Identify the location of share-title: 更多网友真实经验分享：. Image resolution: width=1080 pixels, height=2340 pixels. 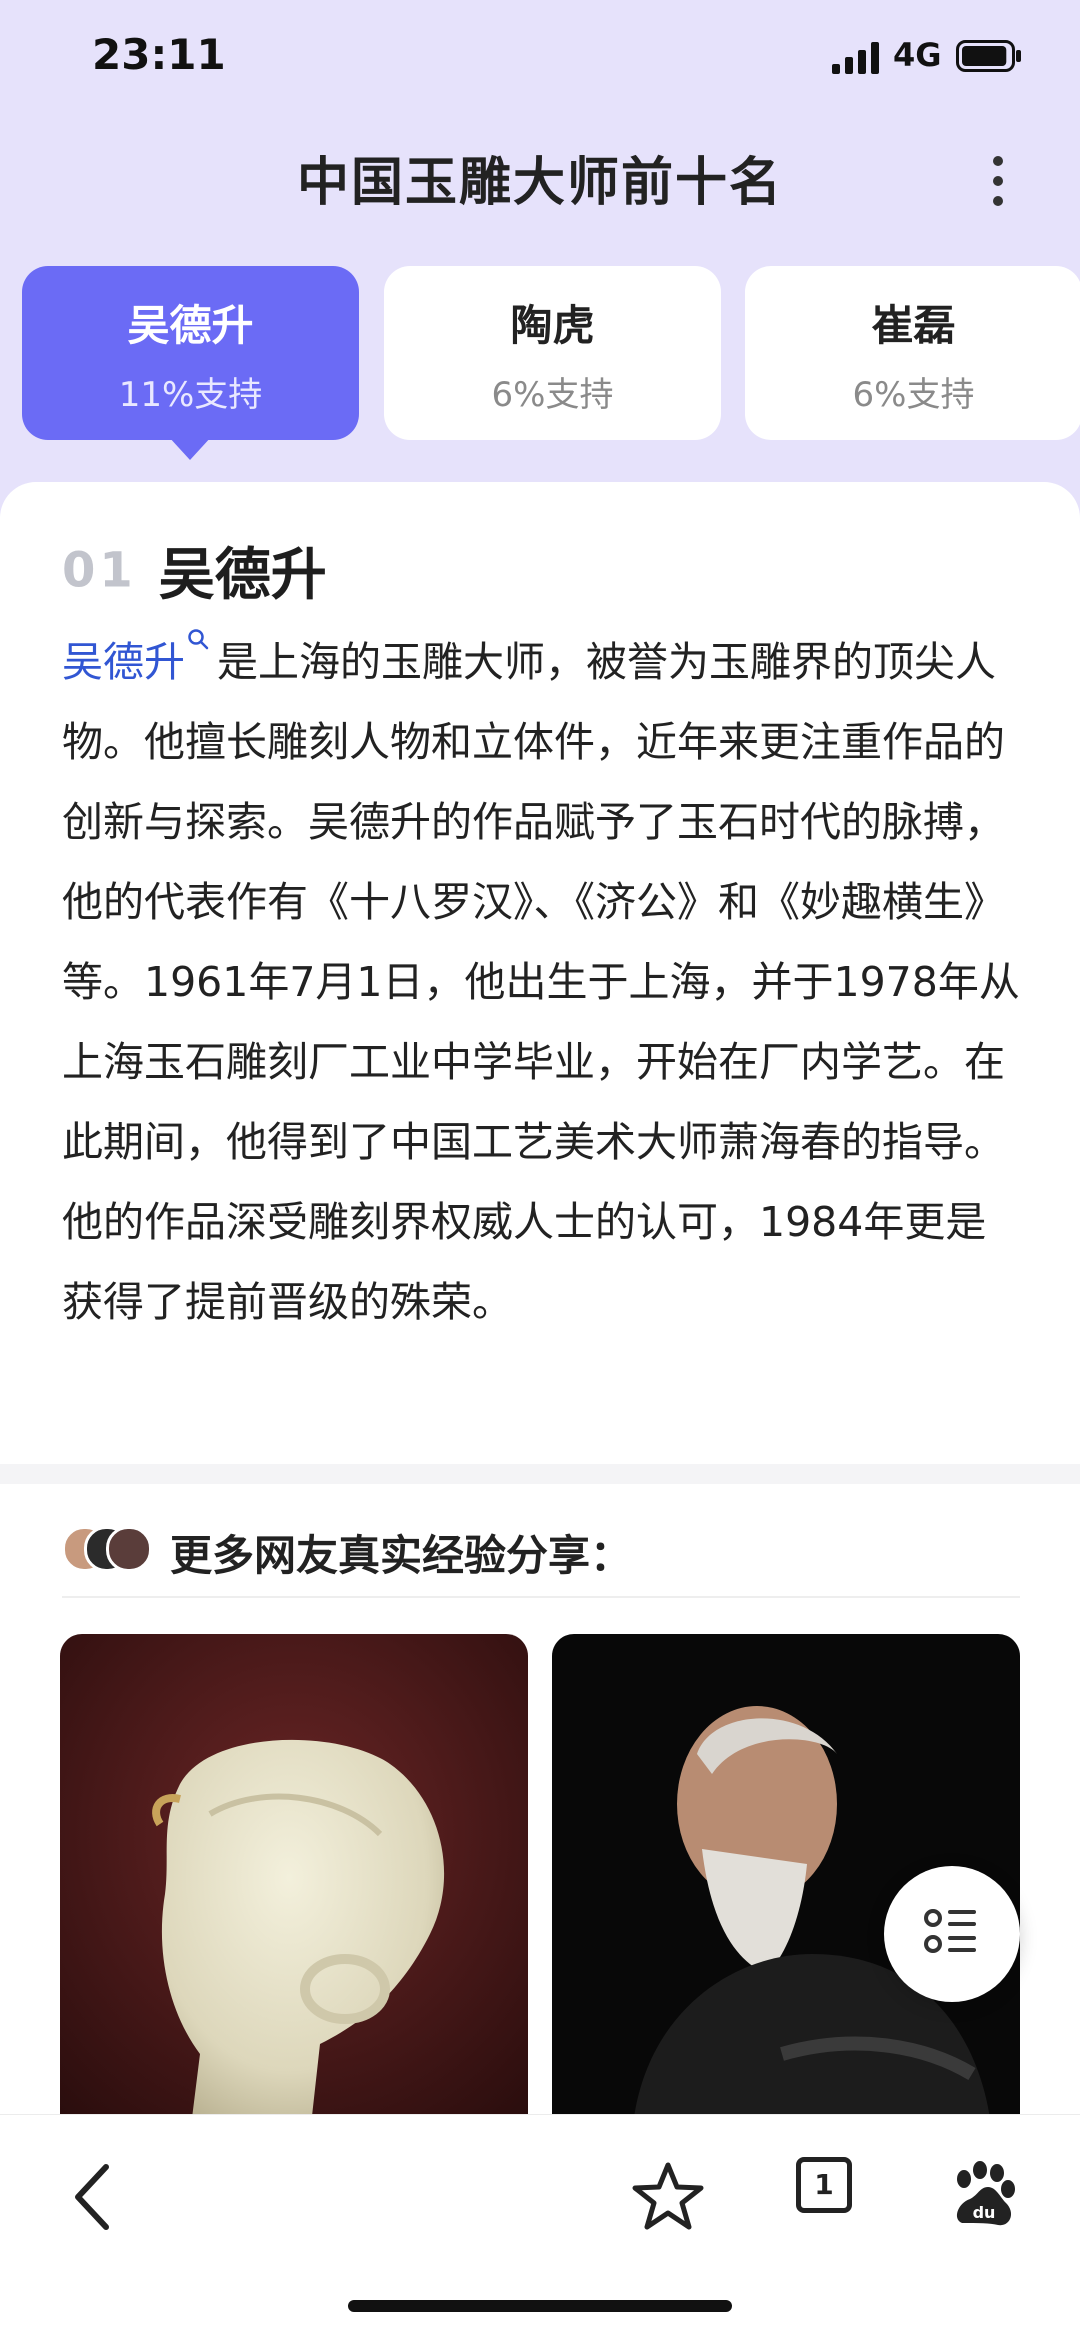
(401, 1555).